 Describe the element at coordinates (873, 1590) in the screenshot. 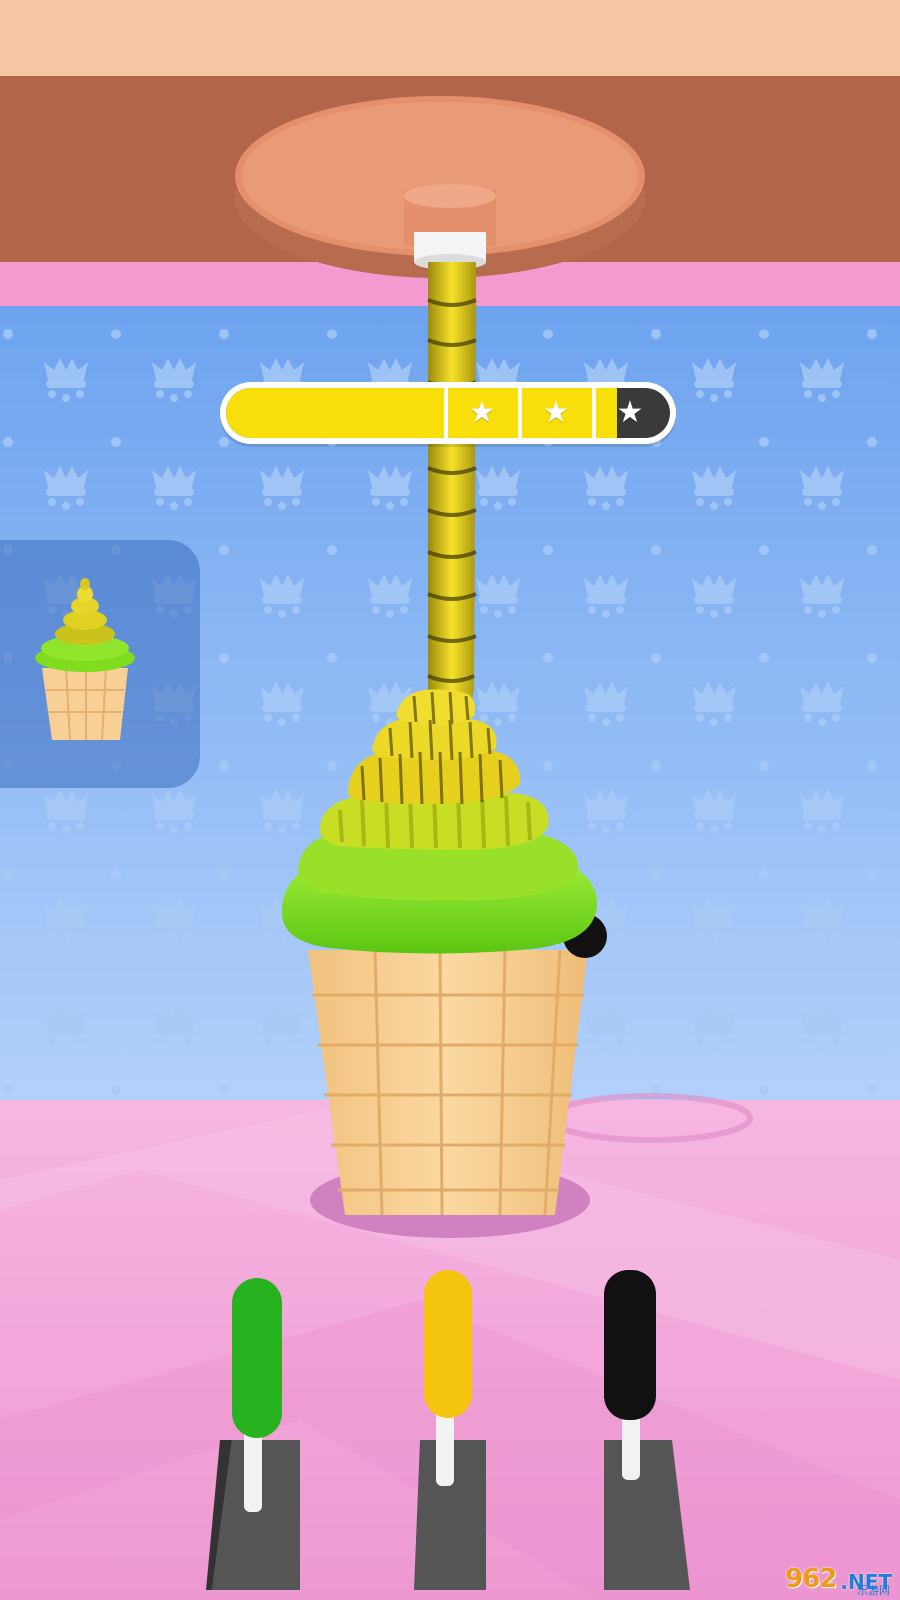

I see `watermark-subtitle: 乐游网` at that location.